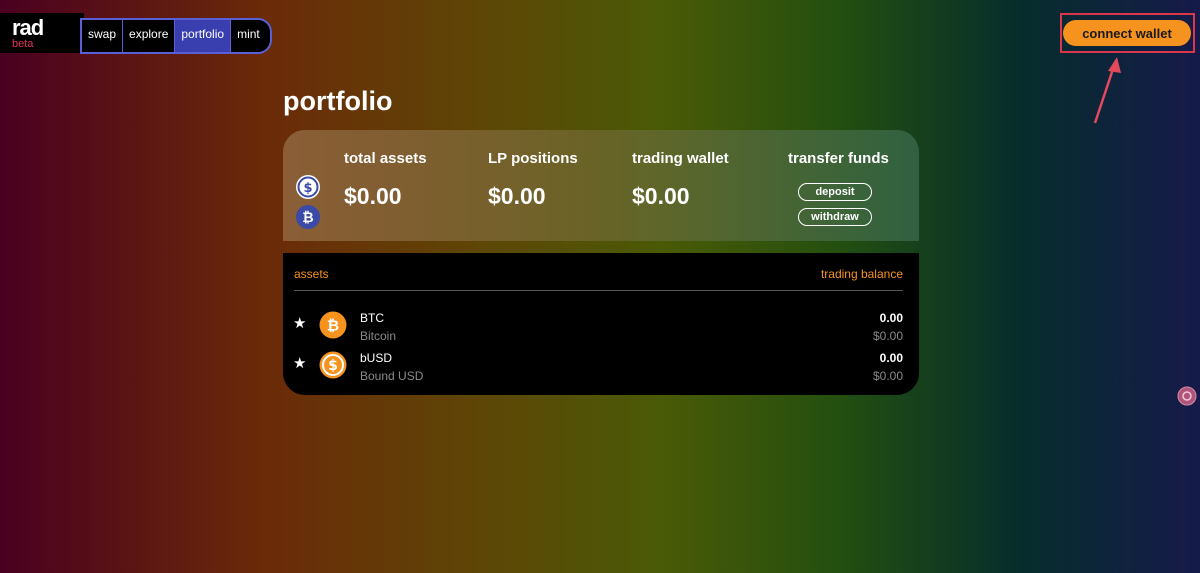  What do you see at coordinates (376, 358) in the screenshot?
I see `asset-symbol: bUSD` at bounding box center [376, 358].